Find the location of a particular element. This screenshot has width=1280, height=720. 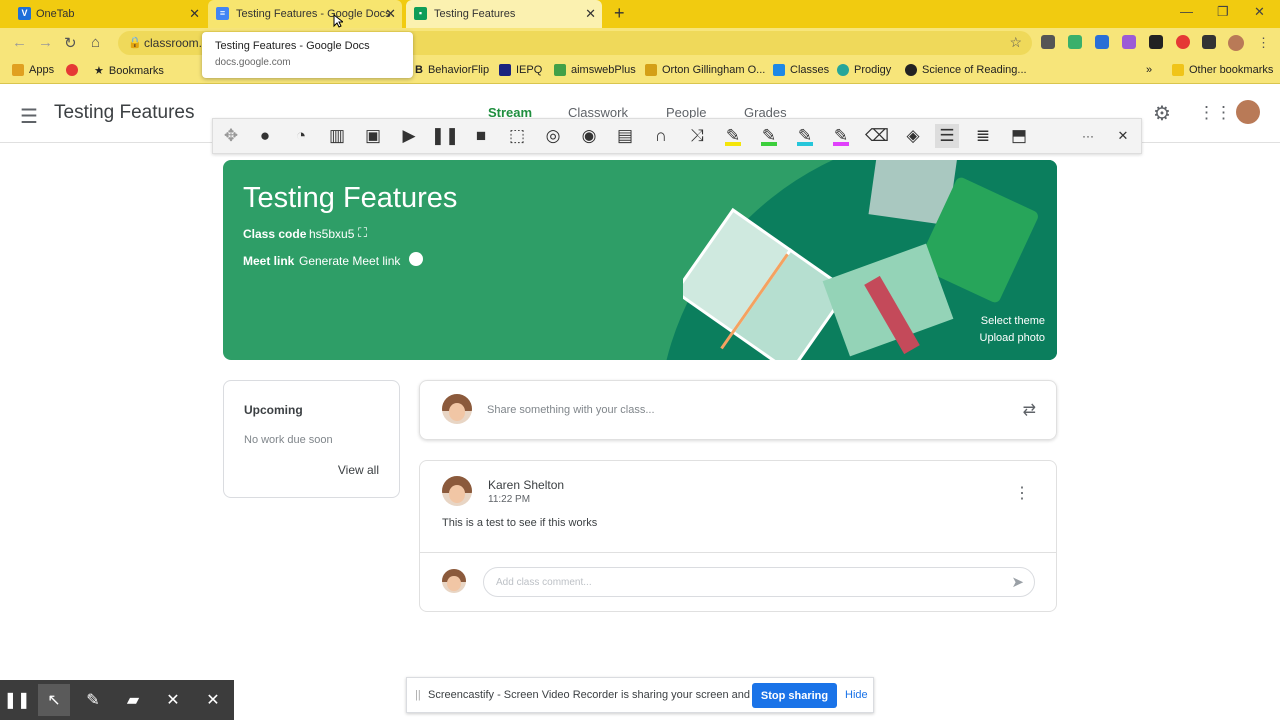

highlight-yellow-icon: ✎ is located at coordinates (733, 136).